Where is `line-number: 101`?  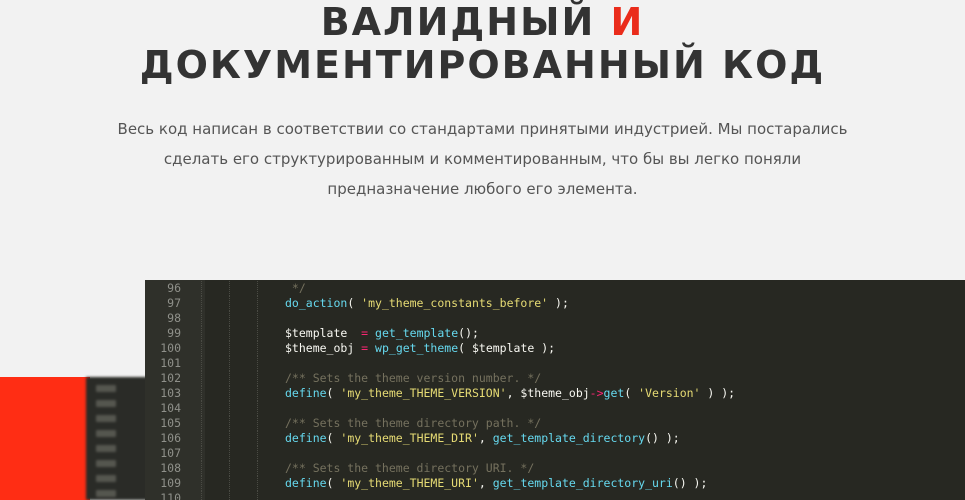 line-number: 101 is located at coordinates (170, 363).